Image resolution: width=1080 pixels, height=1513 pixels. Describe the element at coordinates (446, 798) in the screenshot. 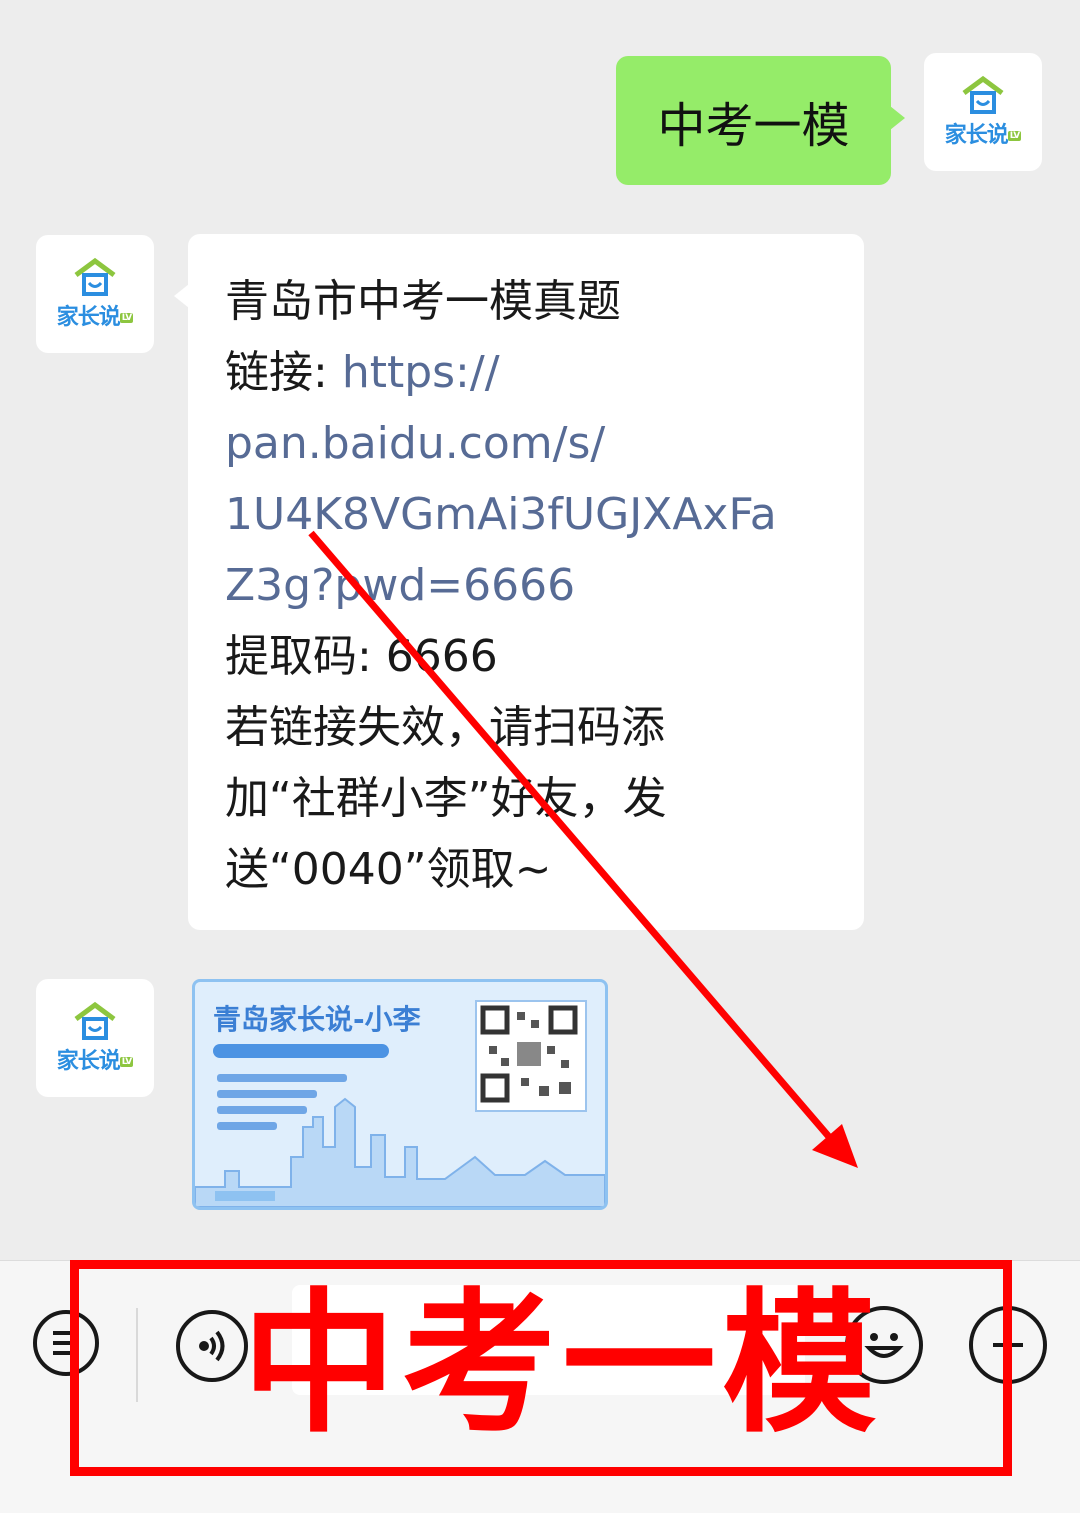

I see `note-line-2: 加“社群小李”好友，发` at that location.